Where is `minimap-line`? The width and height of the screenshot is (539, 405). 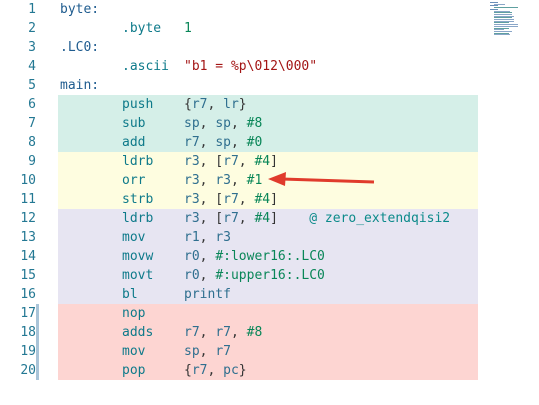
minimap-line is located at coordinates (502, 35).